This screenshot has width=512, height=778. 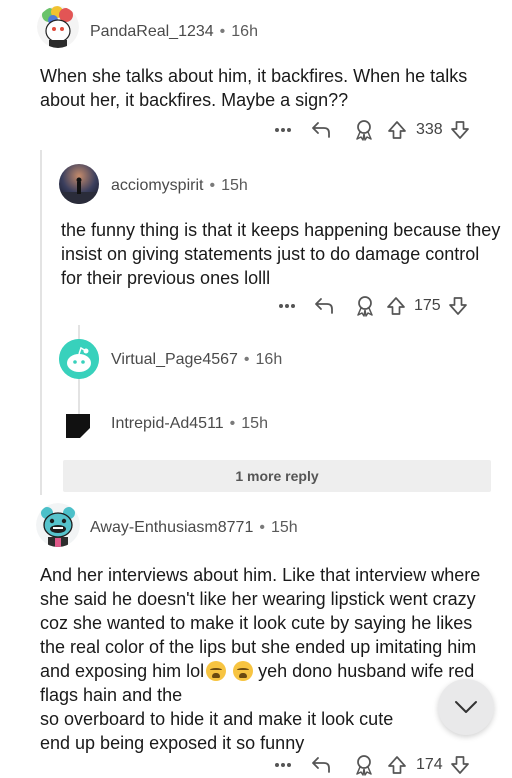 I want to click on comment-actions: 174, so click(x=369, y=765).